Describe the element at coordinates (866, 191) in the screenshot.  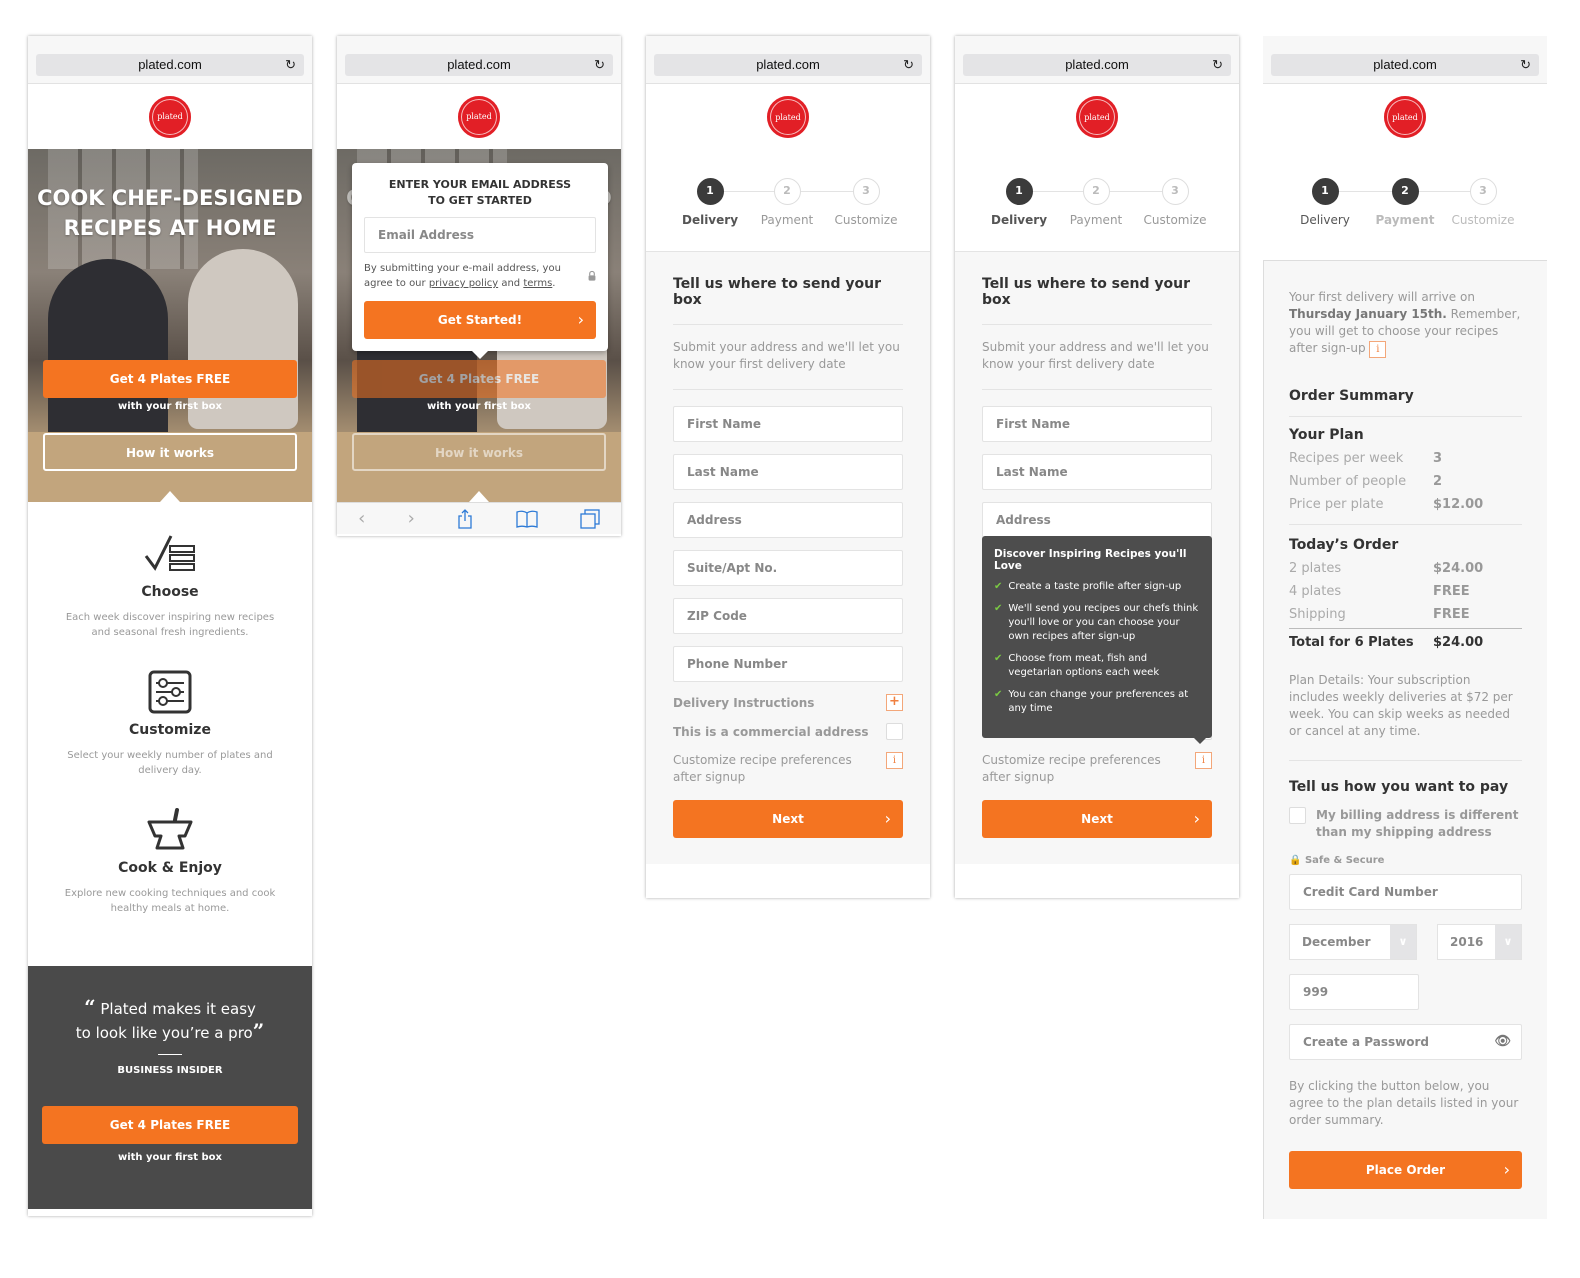
I see `step-number: 3` at that location.